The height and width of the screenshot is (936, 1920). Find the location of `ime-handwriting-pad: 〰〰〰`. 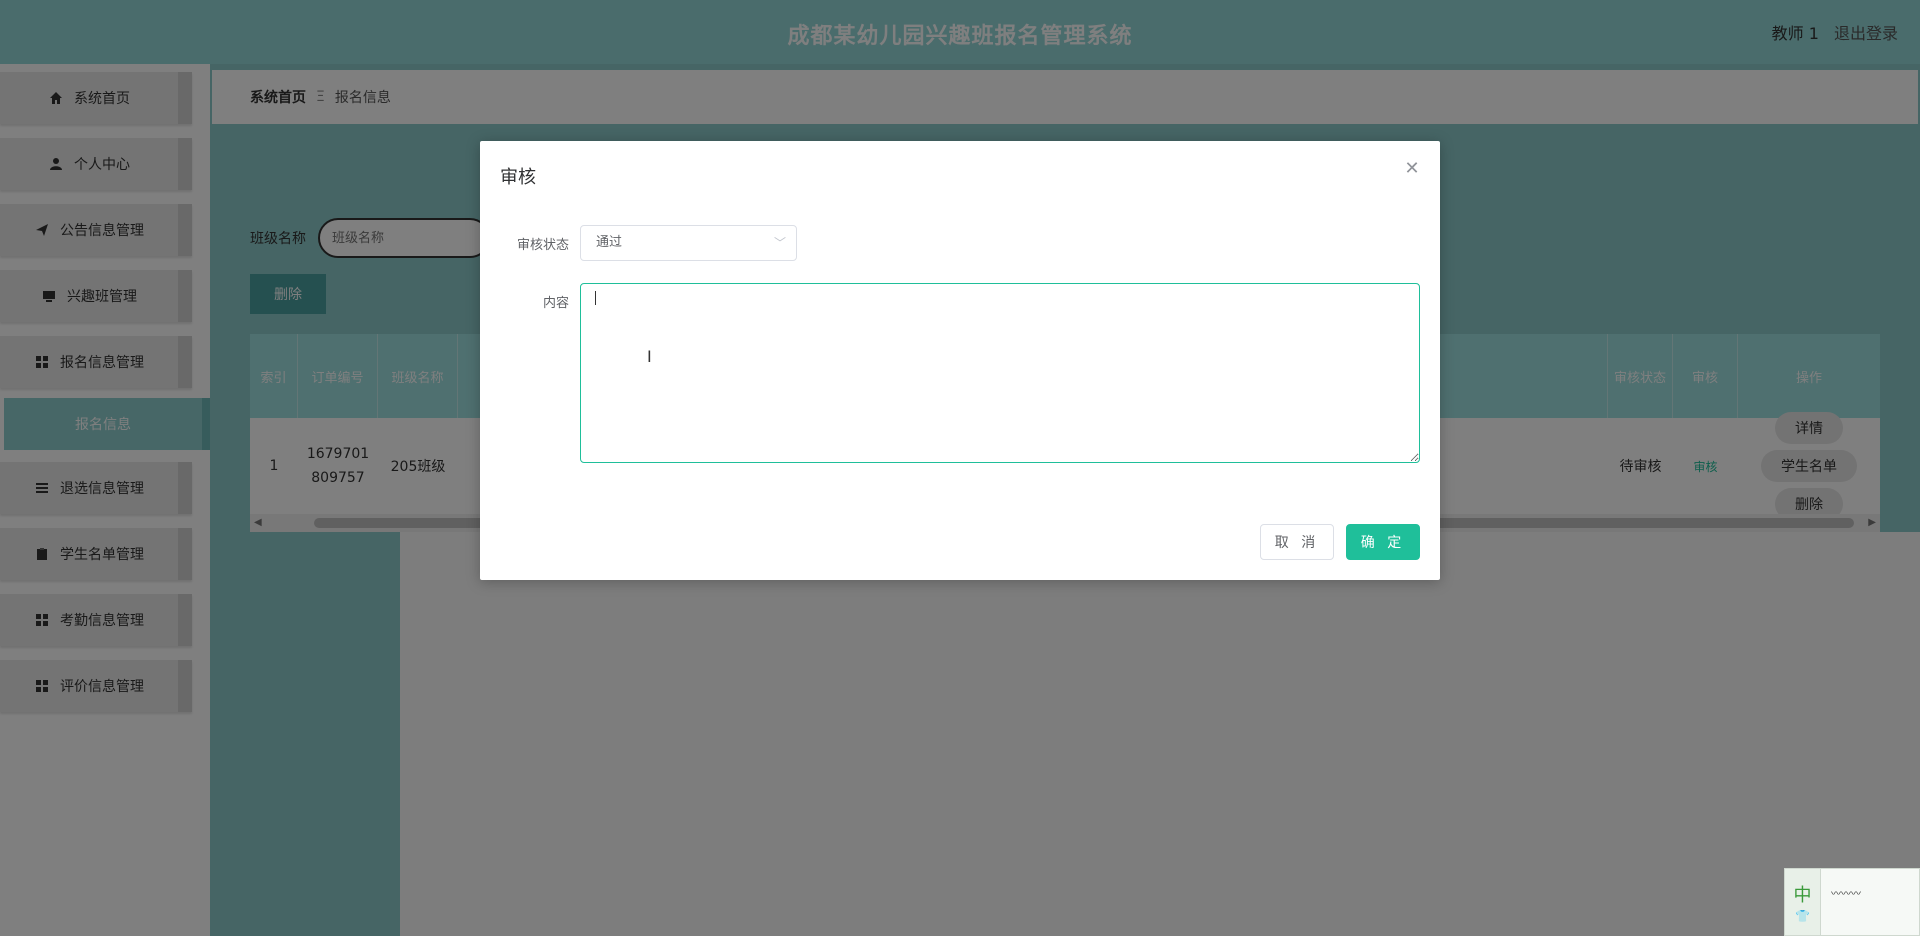

ime-handwriting-pad: 〰〰〰 is located at coordinates (1870, 902).